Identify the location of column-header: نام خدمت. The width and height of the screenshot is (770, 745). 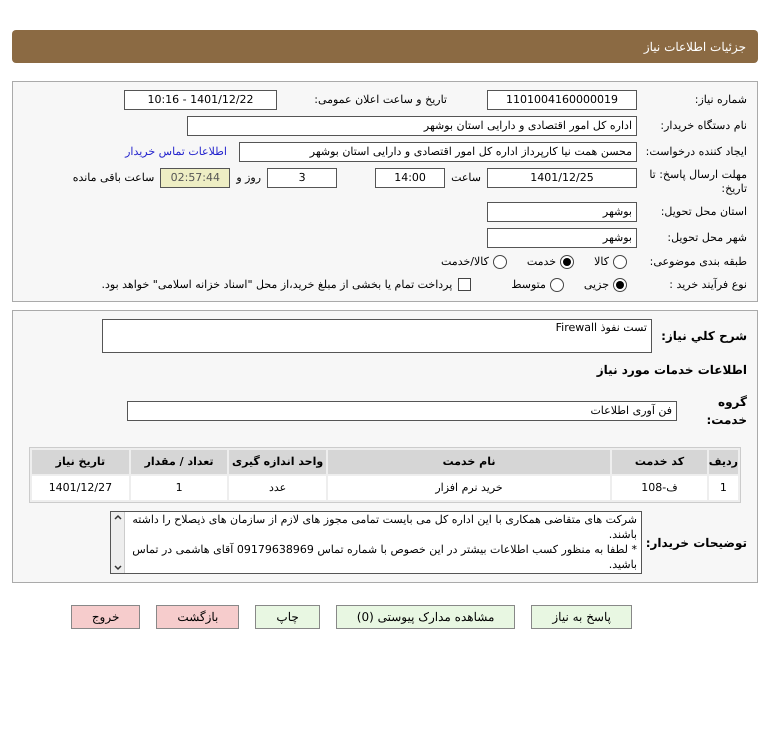
(469, 462).